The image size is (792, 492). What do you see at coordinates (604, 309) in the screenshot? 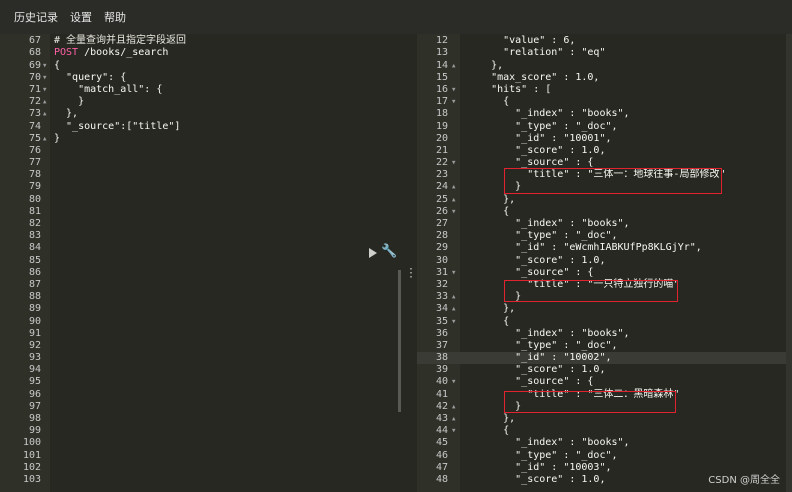
I see `response-line: 34 ▴ },` at bounding box center [604, 309].